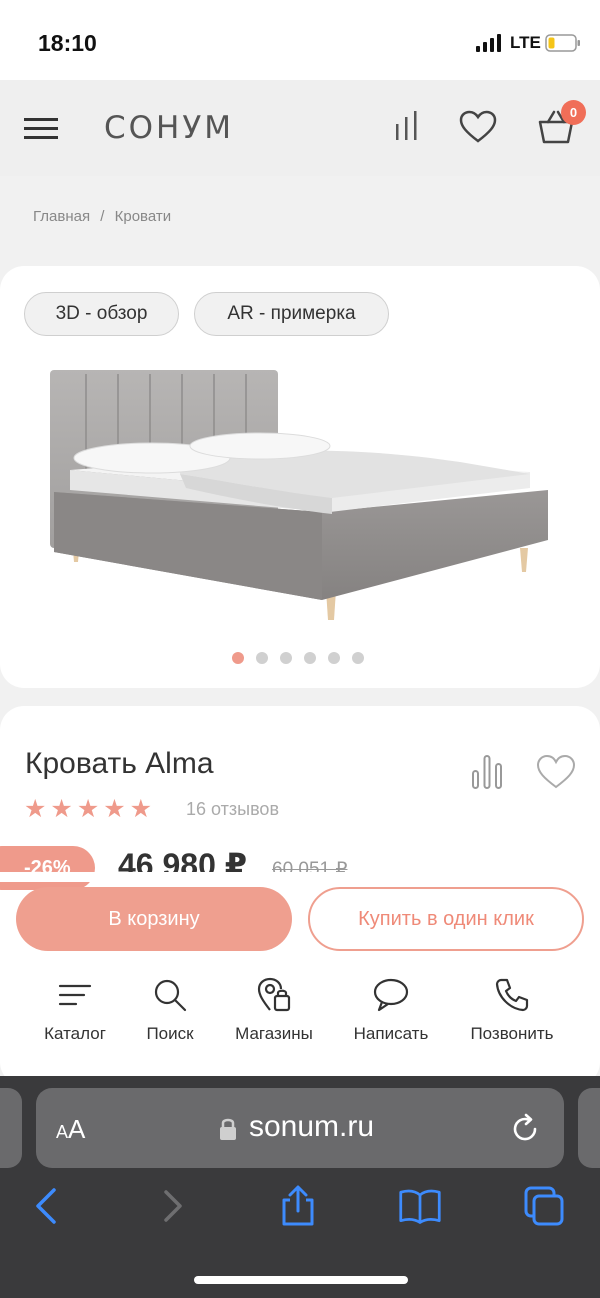 The width and height of the screenshot is (600, 1298). I want to click on gallery-pagination, so click(304, 660).